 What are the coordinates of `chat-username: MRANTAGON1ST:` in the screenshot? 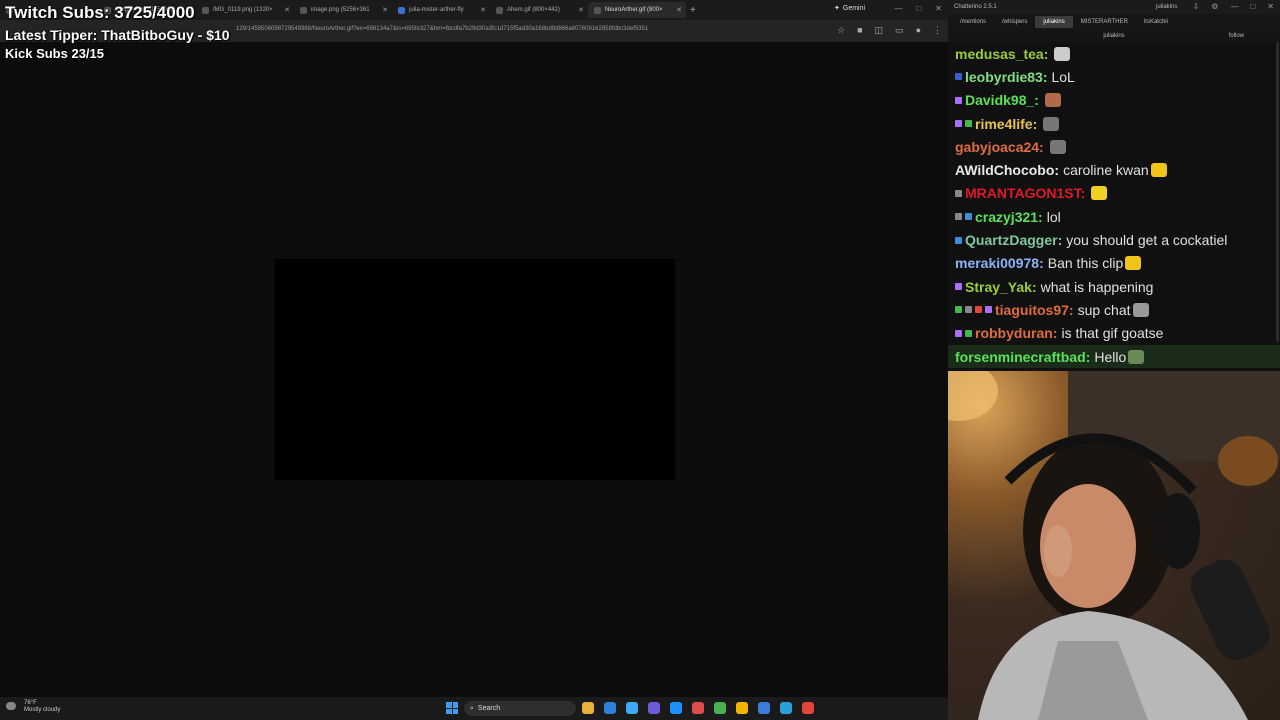 It's located at (1025, 193).